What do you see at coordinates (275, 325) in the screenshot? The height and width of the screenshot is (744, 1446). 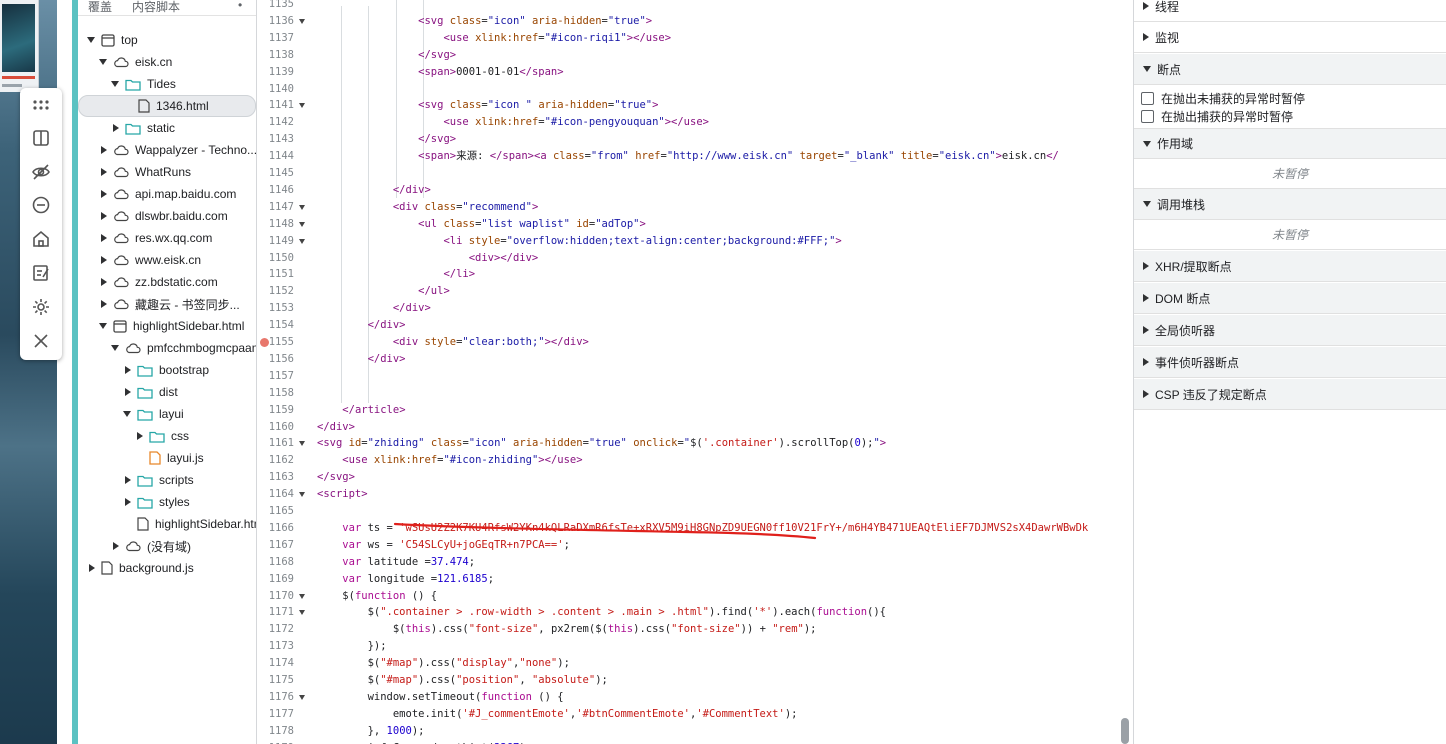 I see `line-number: 1154` at bounding box center [275, 325].